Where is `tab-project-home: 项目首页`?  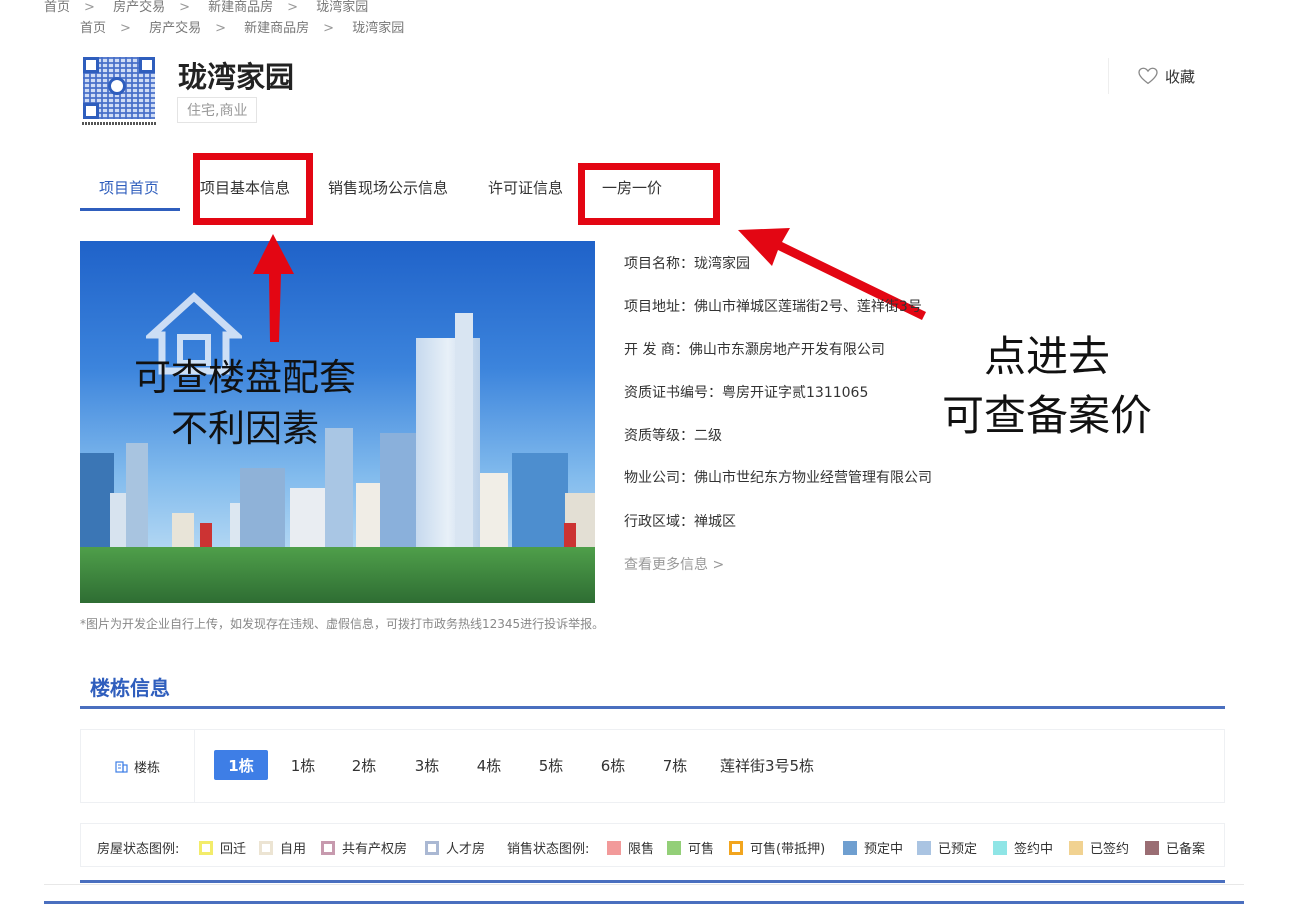
tab-project-home: 项目首页 is located at coordinates (129, 187).